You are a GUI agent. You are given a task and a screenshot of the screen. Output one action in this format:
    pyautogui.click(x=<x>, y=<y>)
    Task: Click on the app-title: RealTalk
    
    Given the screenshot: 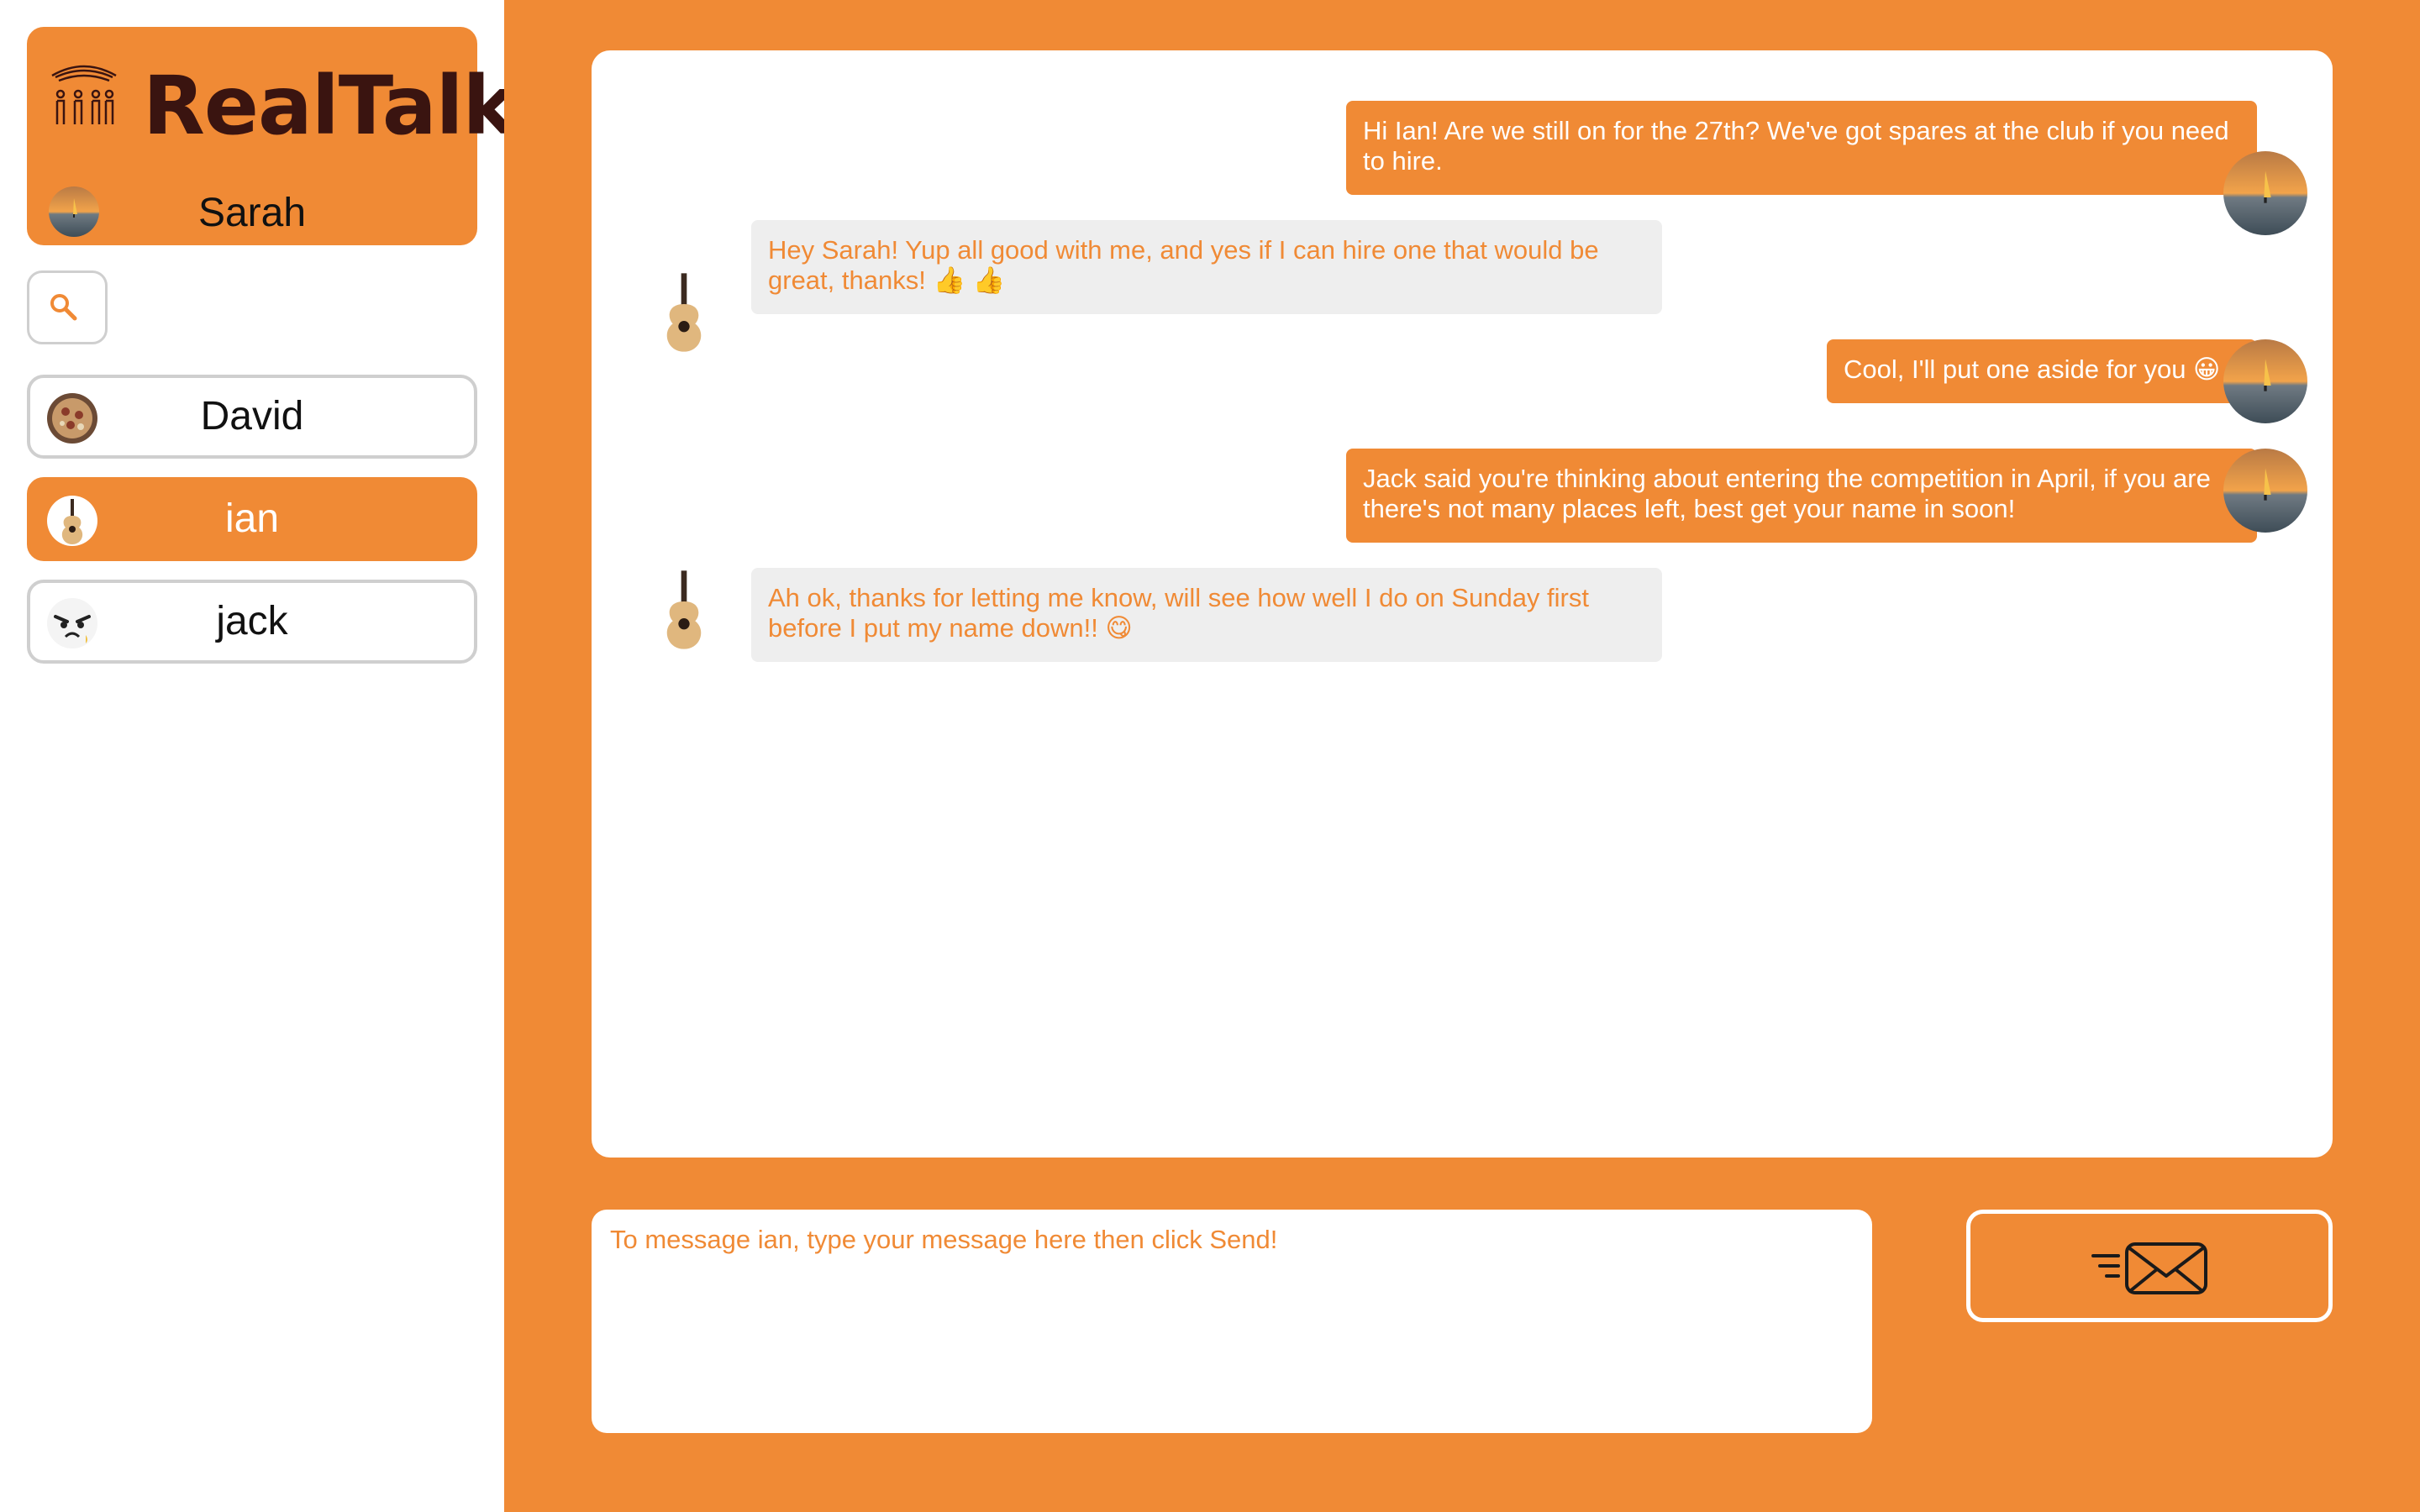 What is the action you would take?
    pyautogui.click(x=329, y=106)
    